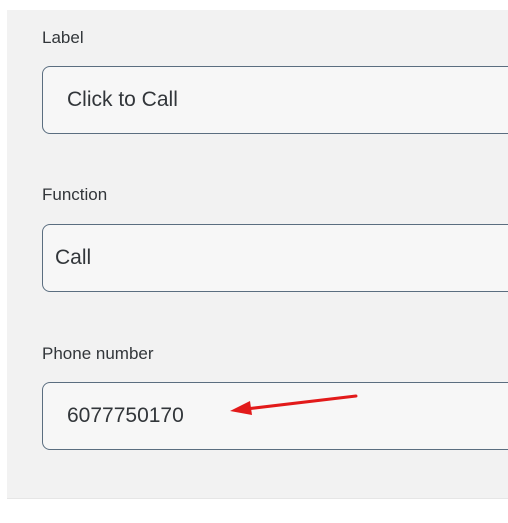 The image size is (508, 523). Describe the element at coordinates (275, 416) in the screenshot. I see `phone-number-input: 6077750170` at that location.